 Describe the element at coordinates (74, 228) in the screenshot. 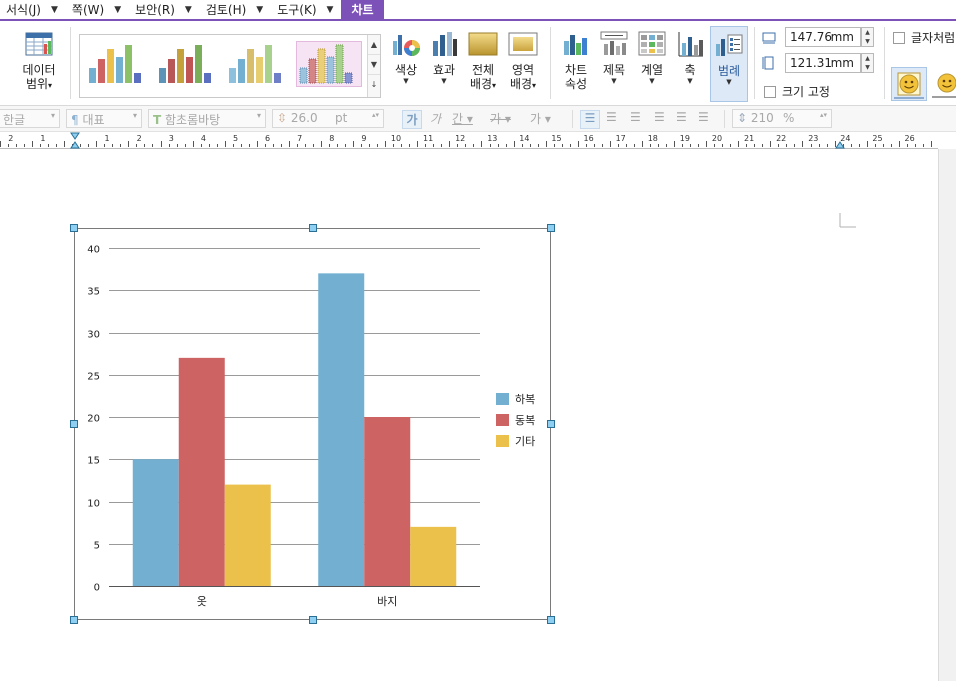

I see `resize-handle-top-left` at that location.